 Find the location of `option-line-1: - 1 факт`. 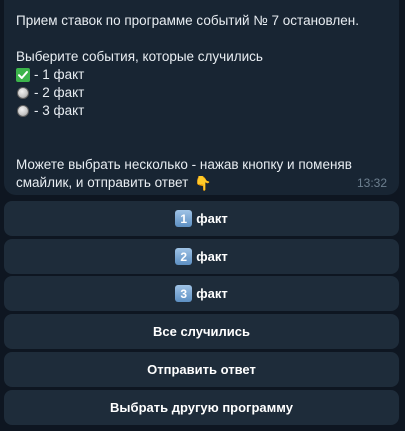

option-line-1: - 1 факт is located at coordinates (201, 75).